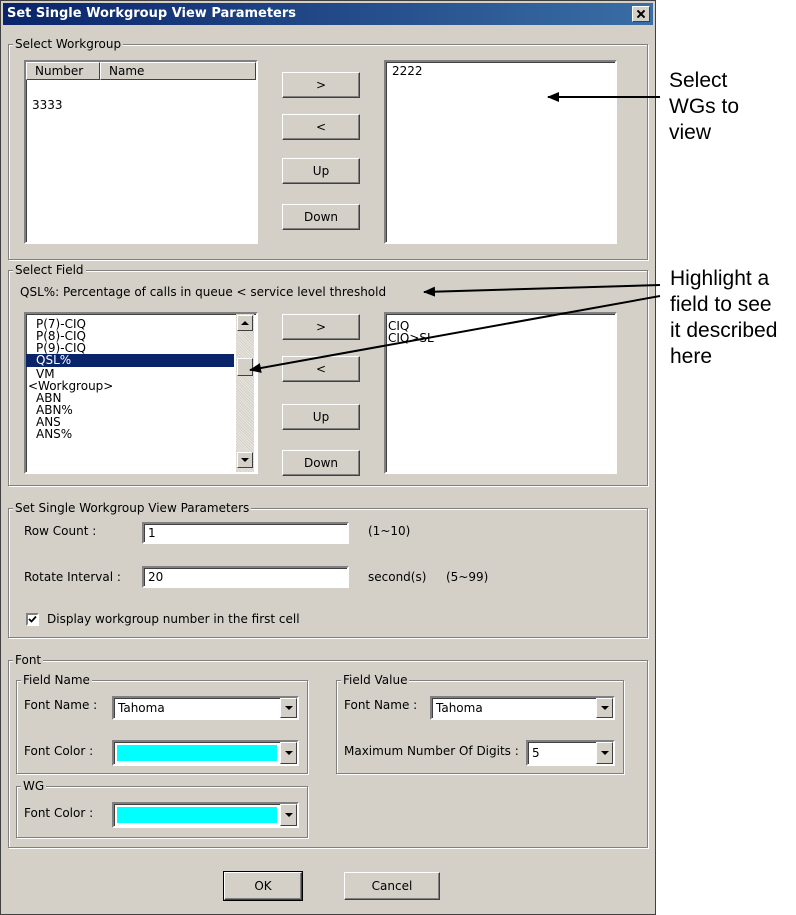  What do you see at coordinates (542, 290) in the screenshot?
I see `arrow-description` at bounding box center [542, 290].